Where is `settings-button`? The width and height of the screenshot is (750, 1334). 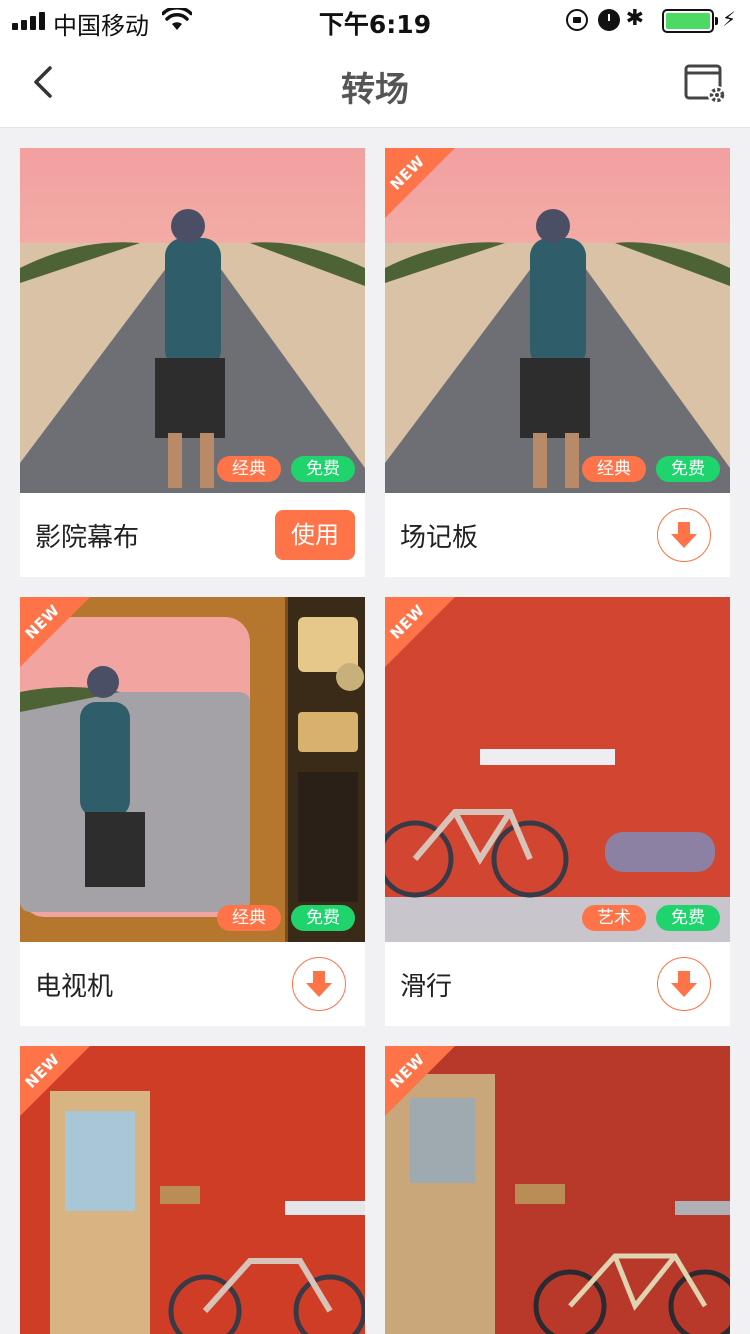
settings-button is located at coordinates (706, 84).